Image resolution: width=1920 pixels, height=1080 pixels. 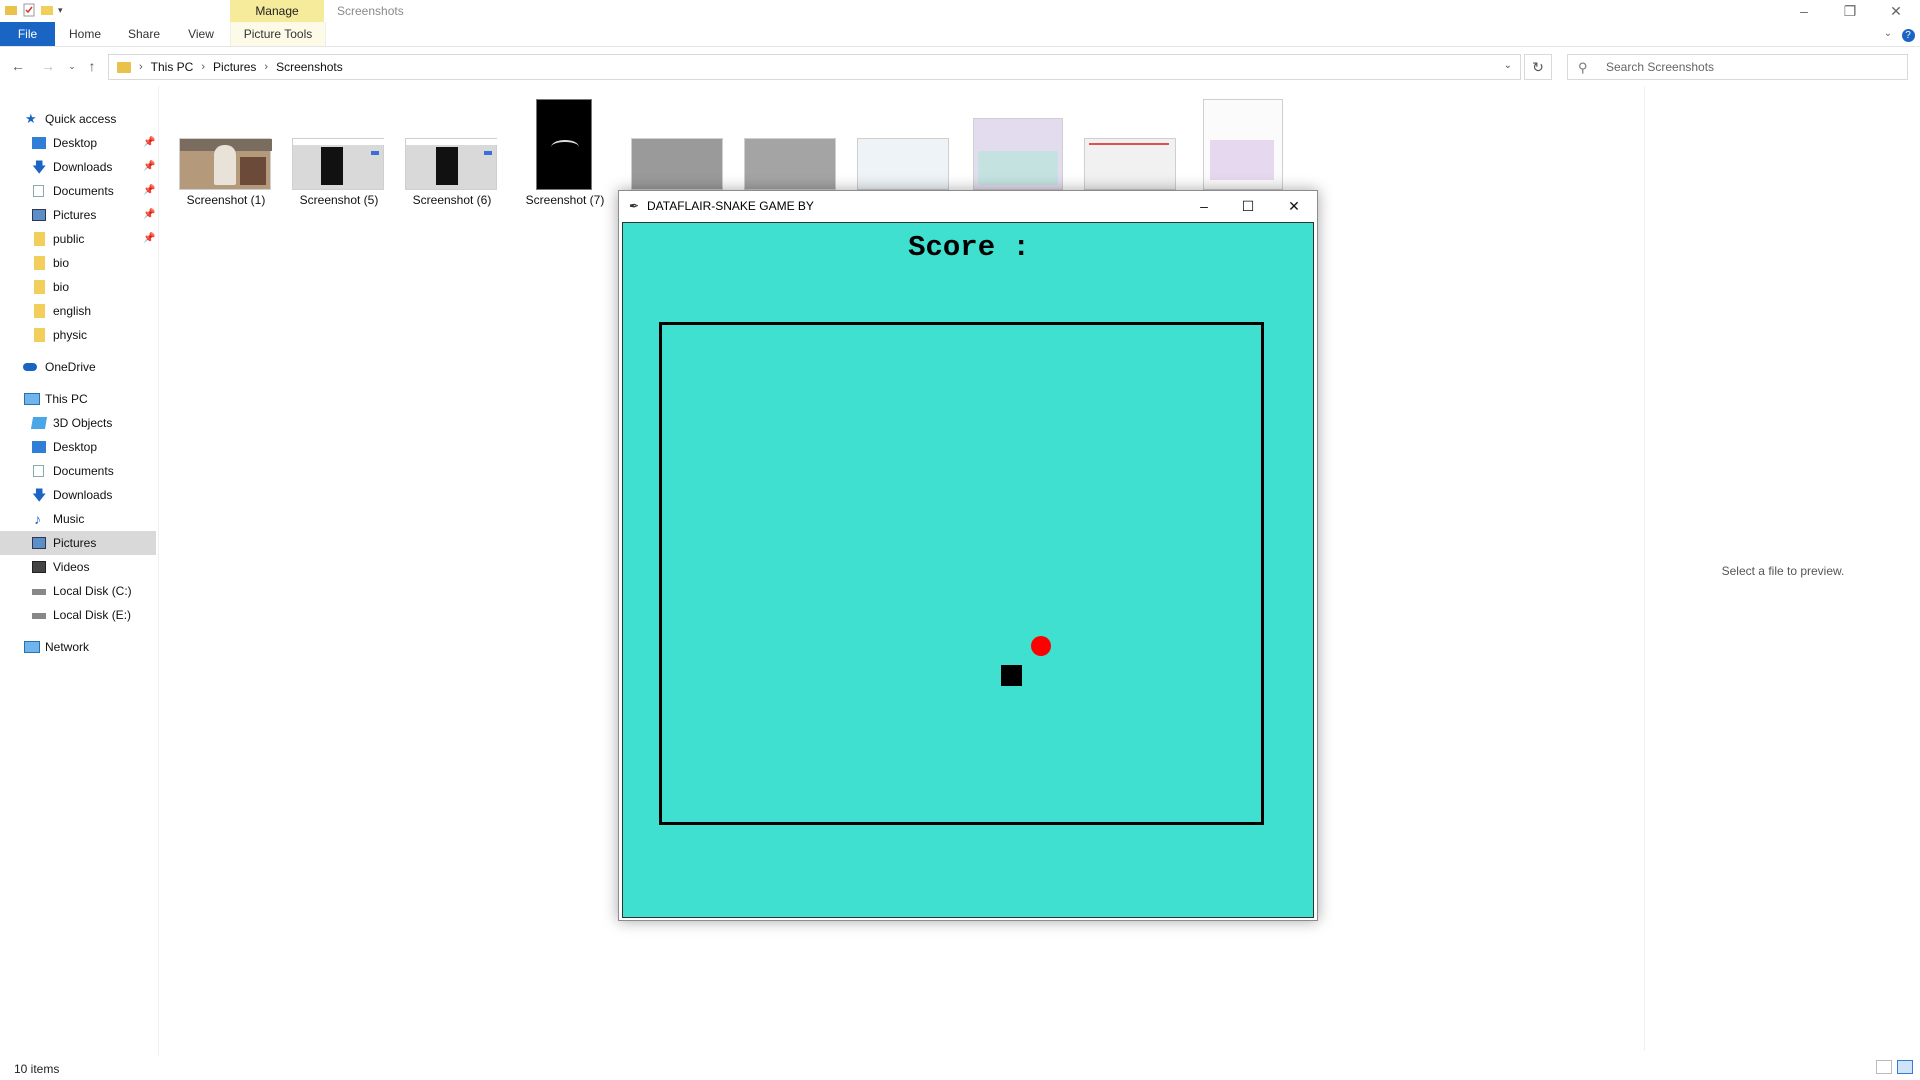 I want to click on nav-pc-3d-objects: 3D Objects, so click(x=78, y=423).